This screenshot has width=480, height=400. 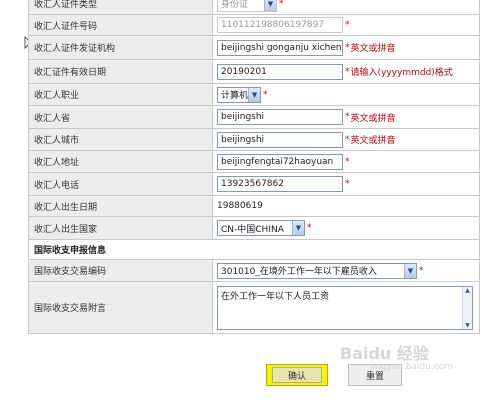 I want to click on field-label: 收汇人证件号码, so click(x=120, y=25).